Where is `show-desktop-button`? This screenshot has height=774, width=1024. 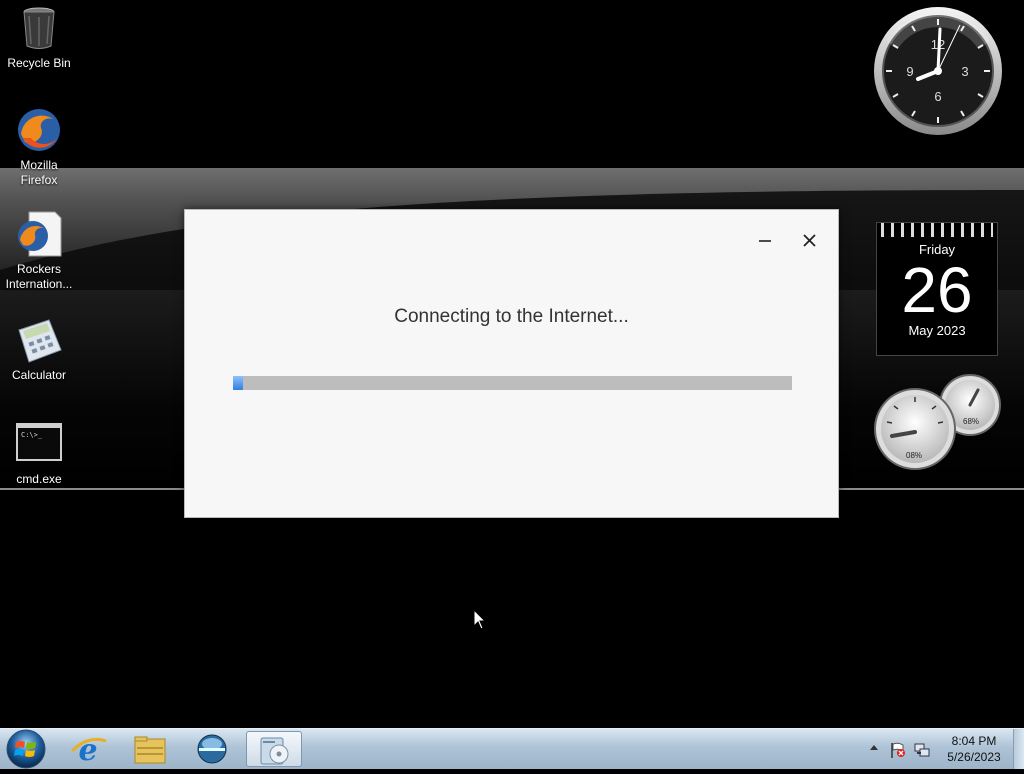 show-desktop-button is located at coordinates (1018, 749).